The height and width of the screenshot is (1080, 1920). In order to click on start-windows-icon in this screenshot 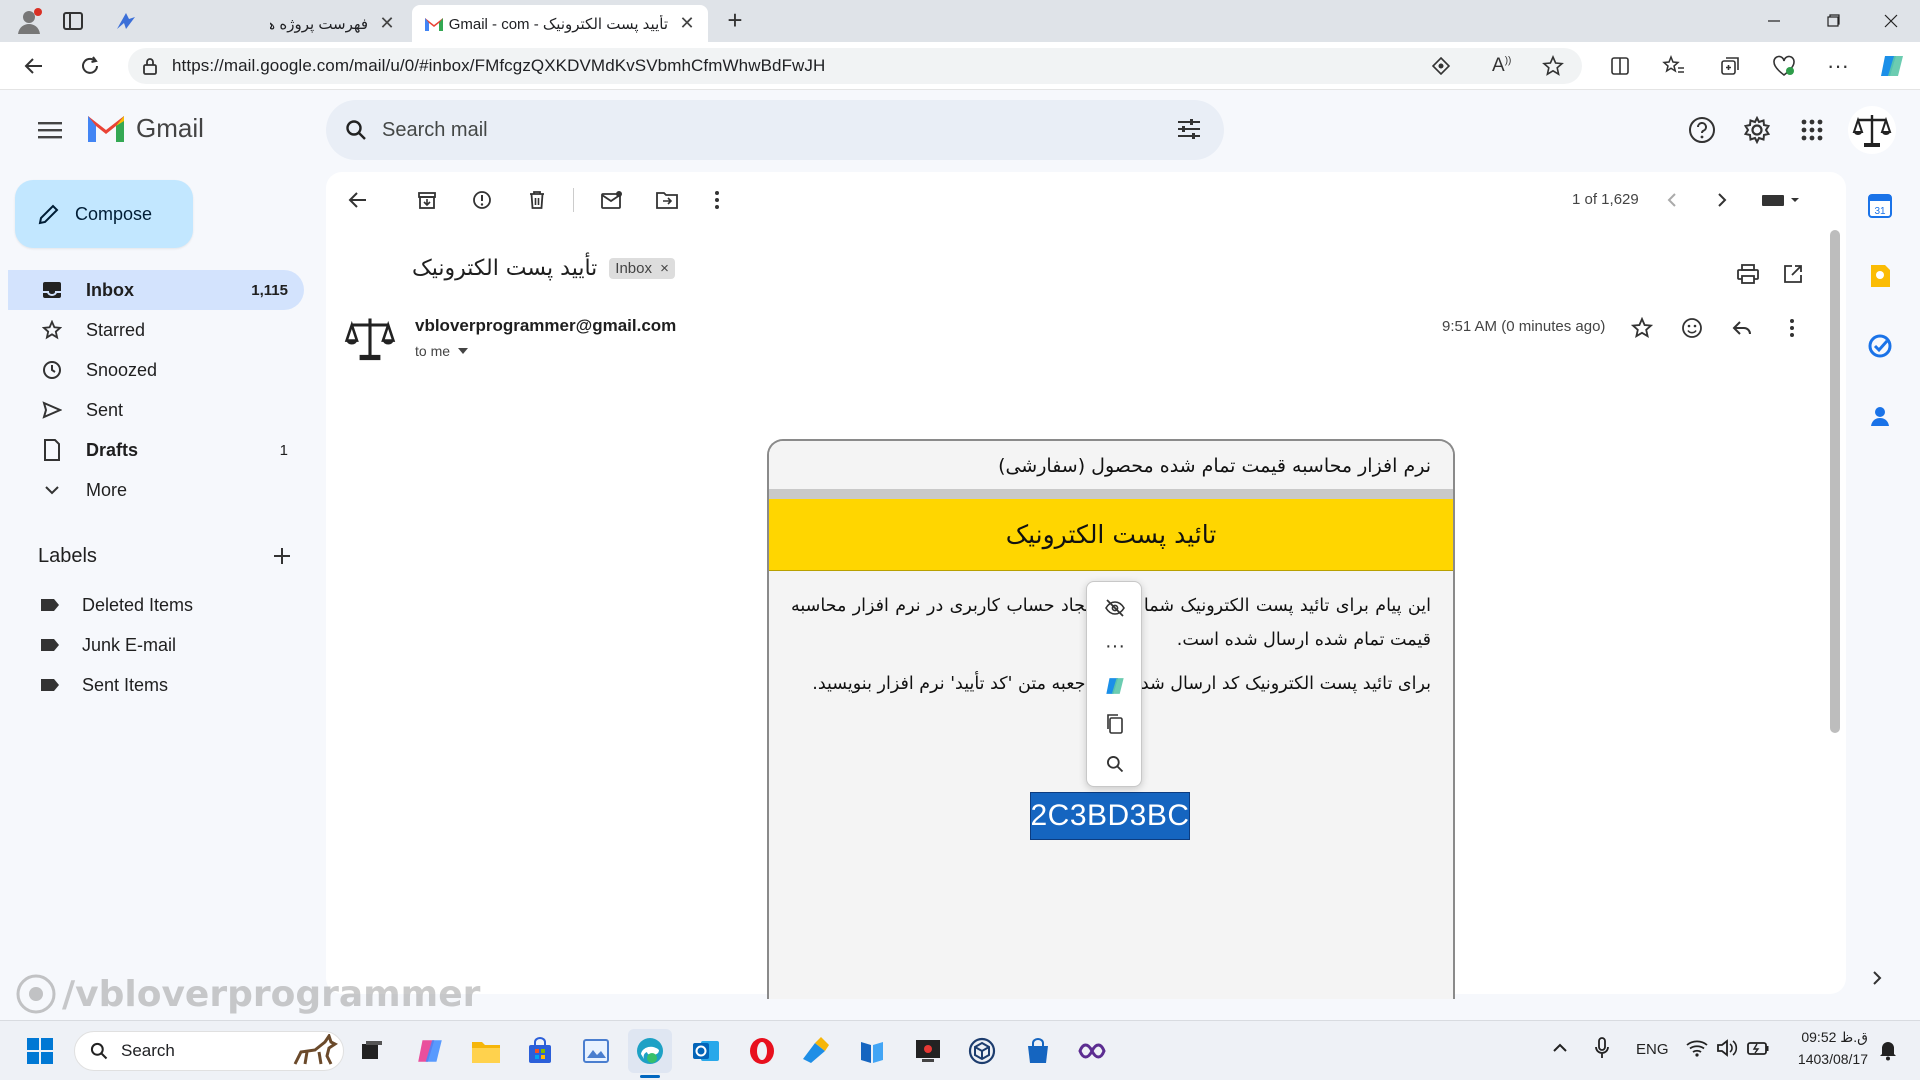, I will do `click(40, 1051)`.